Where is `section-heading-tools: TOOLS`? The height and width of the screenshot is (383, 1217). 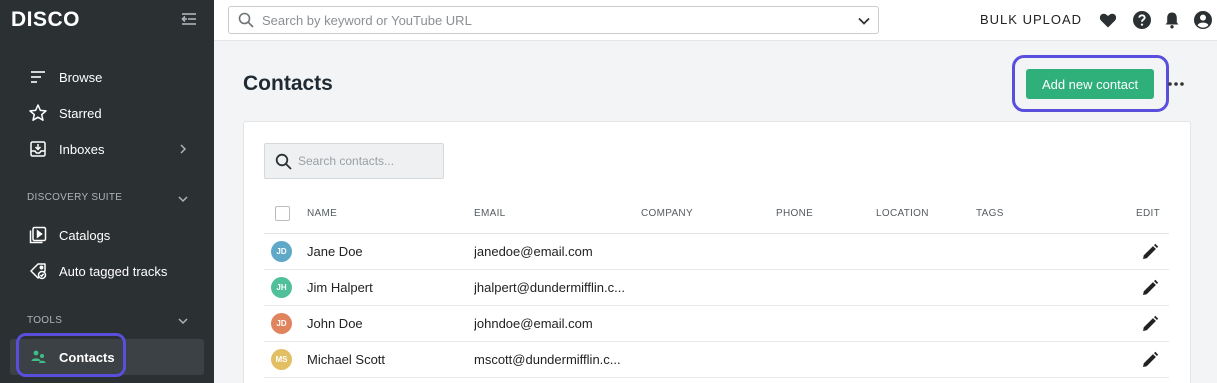
section-heading-tools: TOOLS is located at coordinates (45, 320).